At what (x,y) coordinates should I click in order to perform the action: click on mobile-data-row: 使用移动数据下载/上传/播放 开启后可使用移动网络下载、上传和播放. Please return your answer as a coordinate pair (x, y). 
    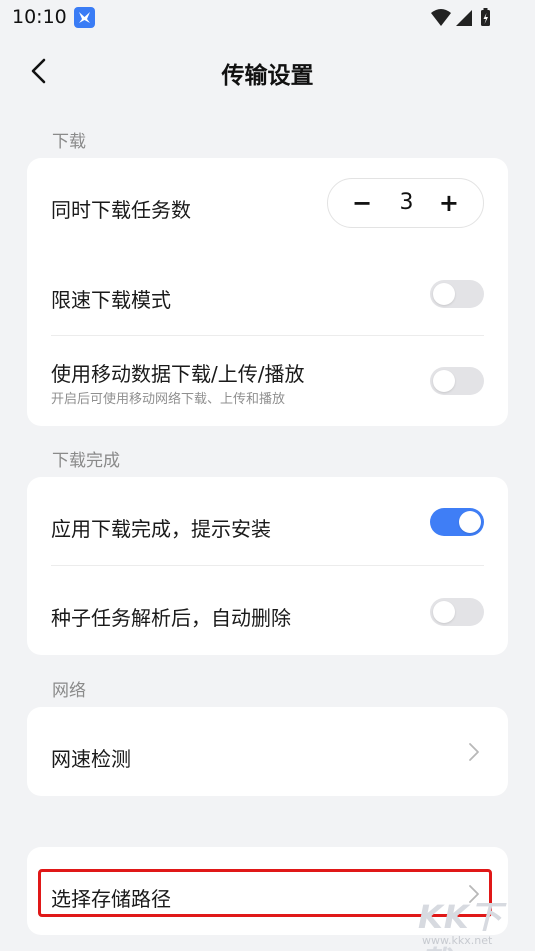
    Looking at the image, I should click on (267, 381).